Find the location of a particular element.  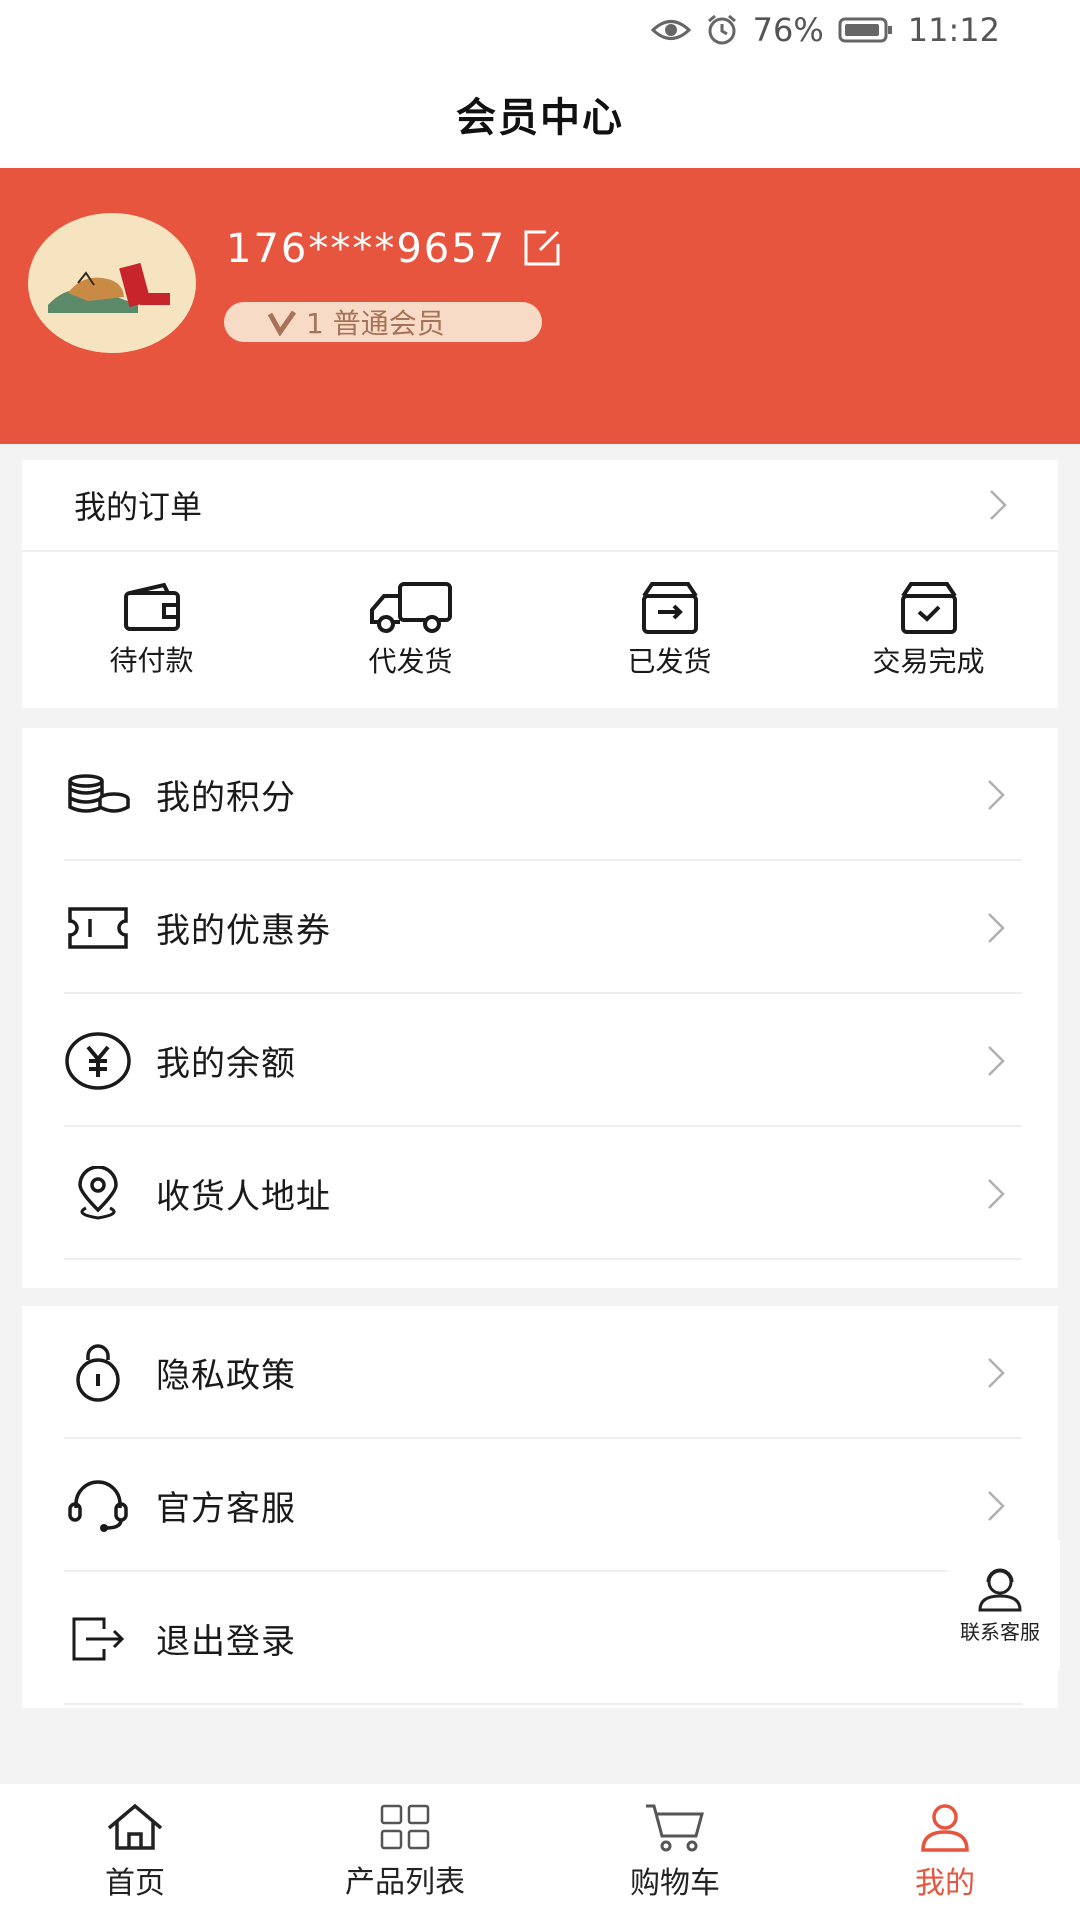

location-icon is located at coordinates (98, 1192).